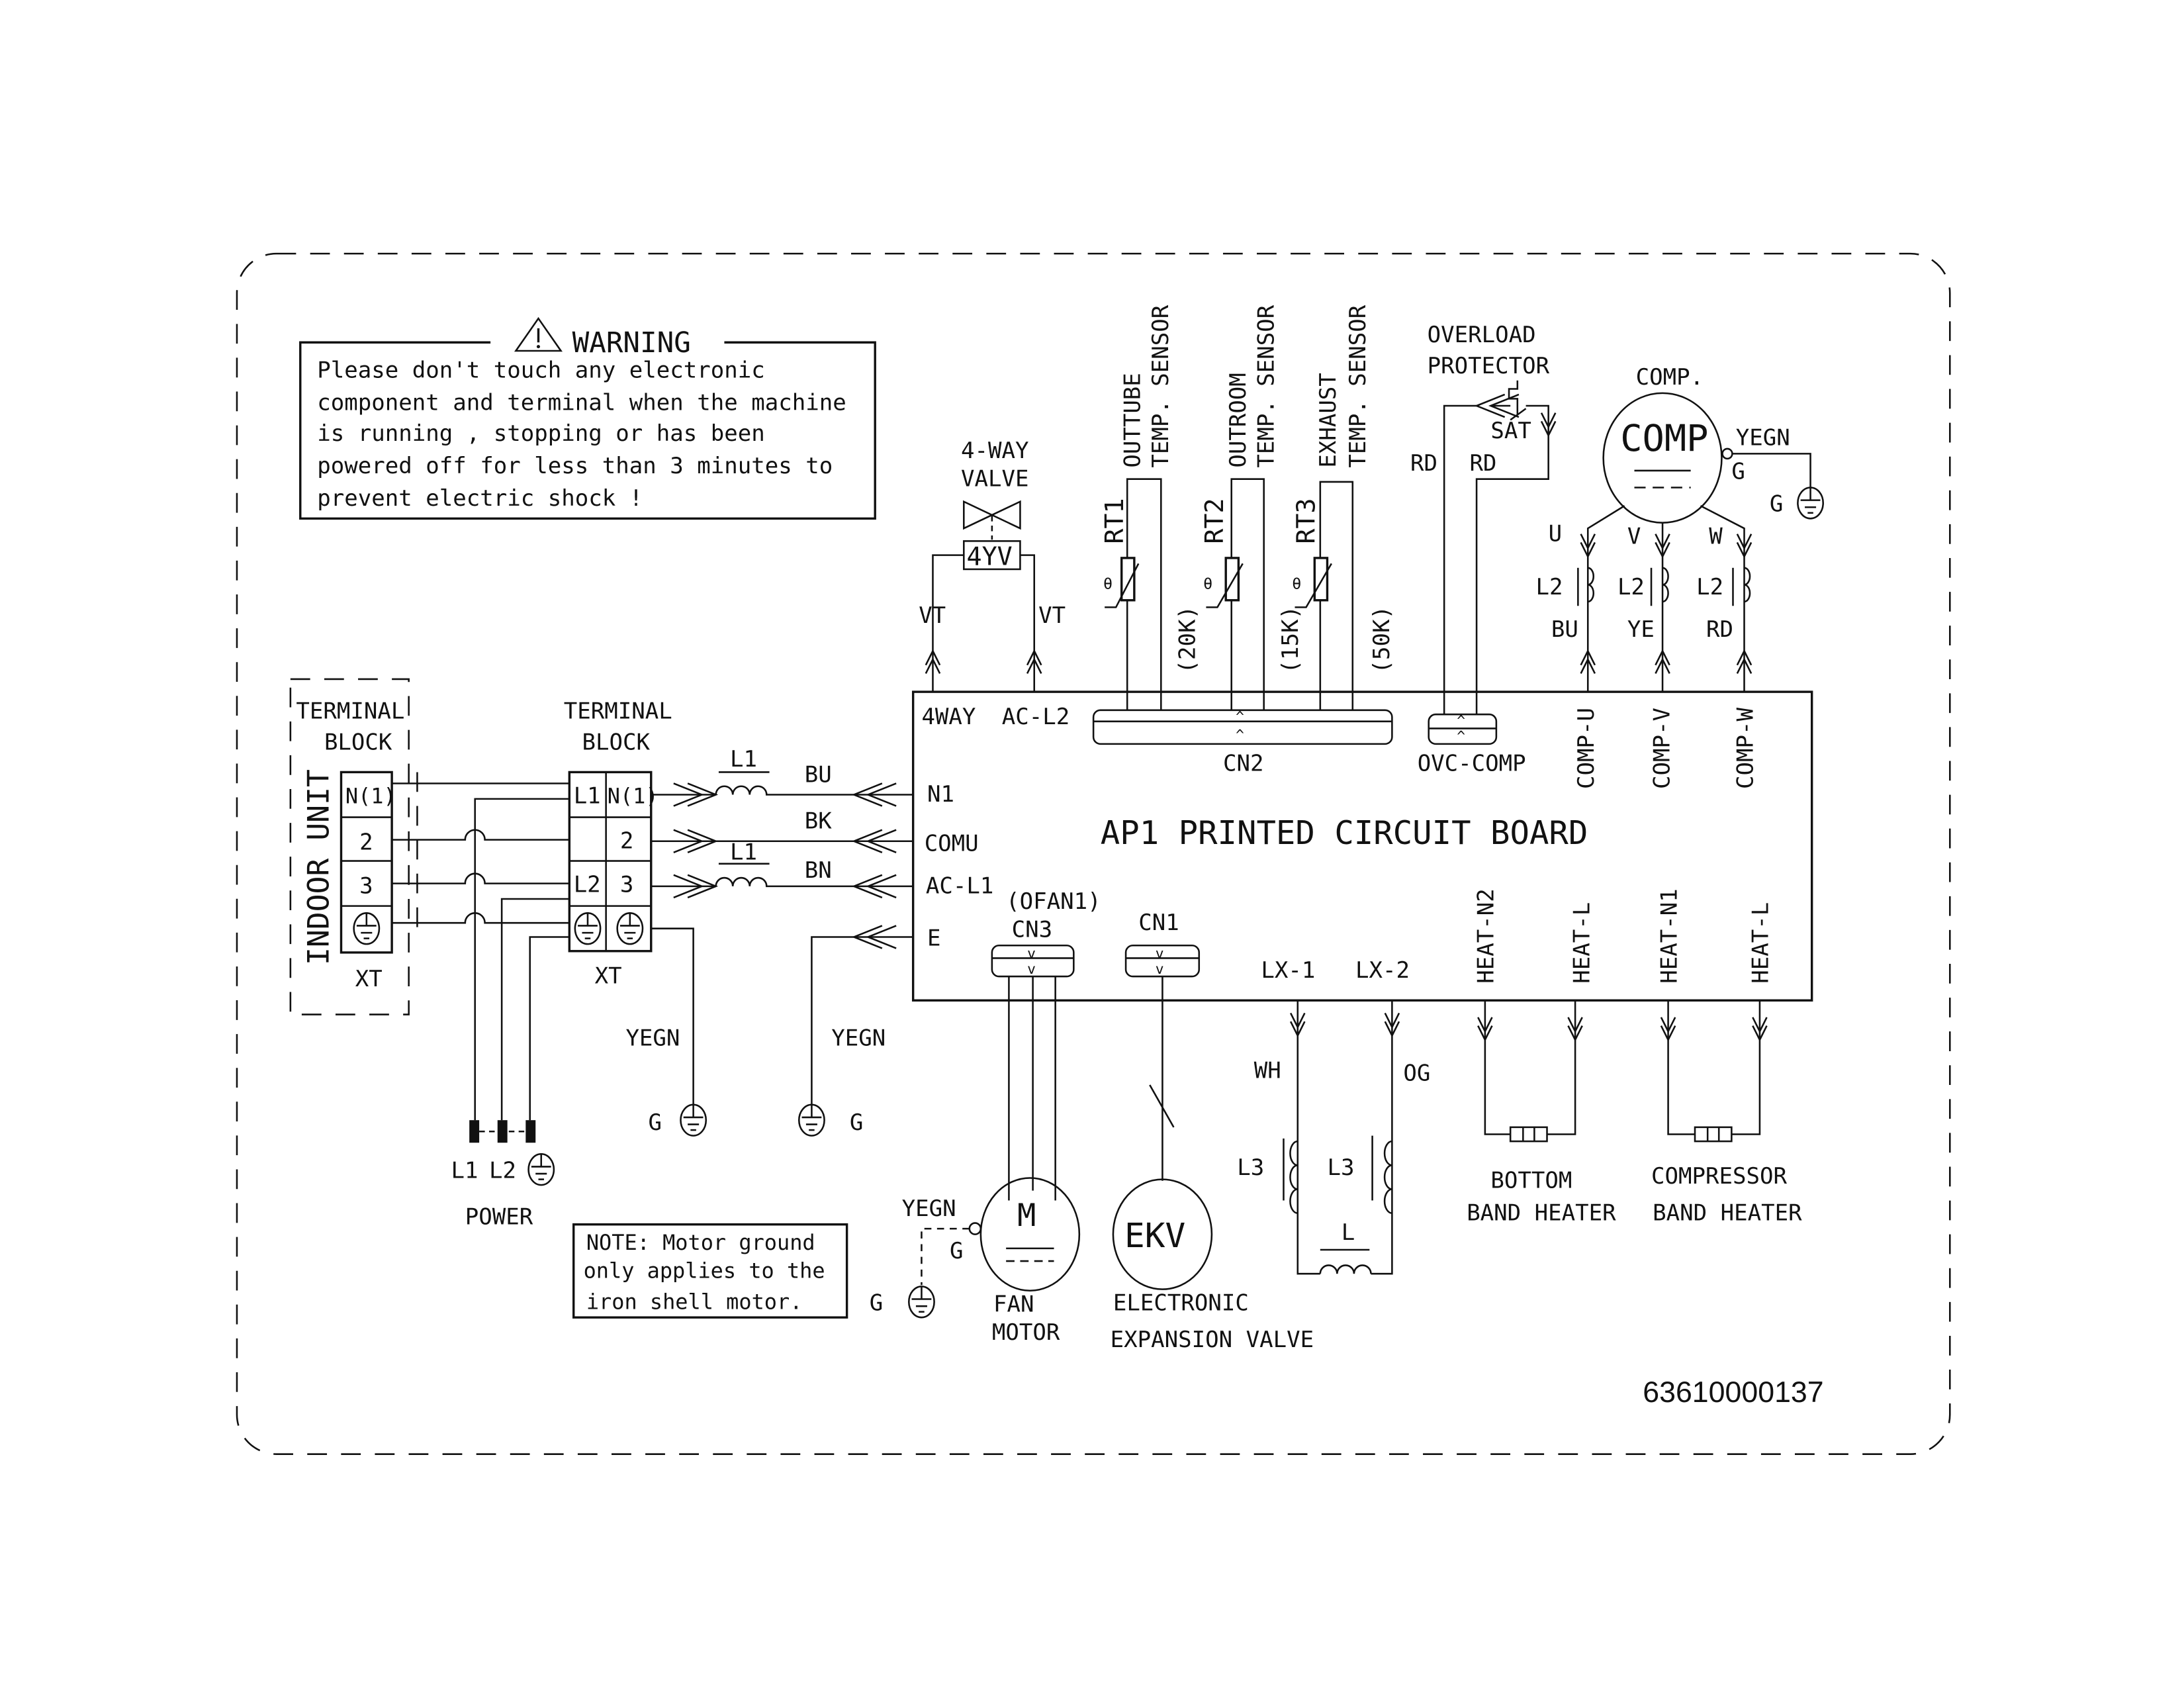 The width and height of the screenshot is (2184, 1688). I want to click on terminal-l1: L1, so click(587, 795).